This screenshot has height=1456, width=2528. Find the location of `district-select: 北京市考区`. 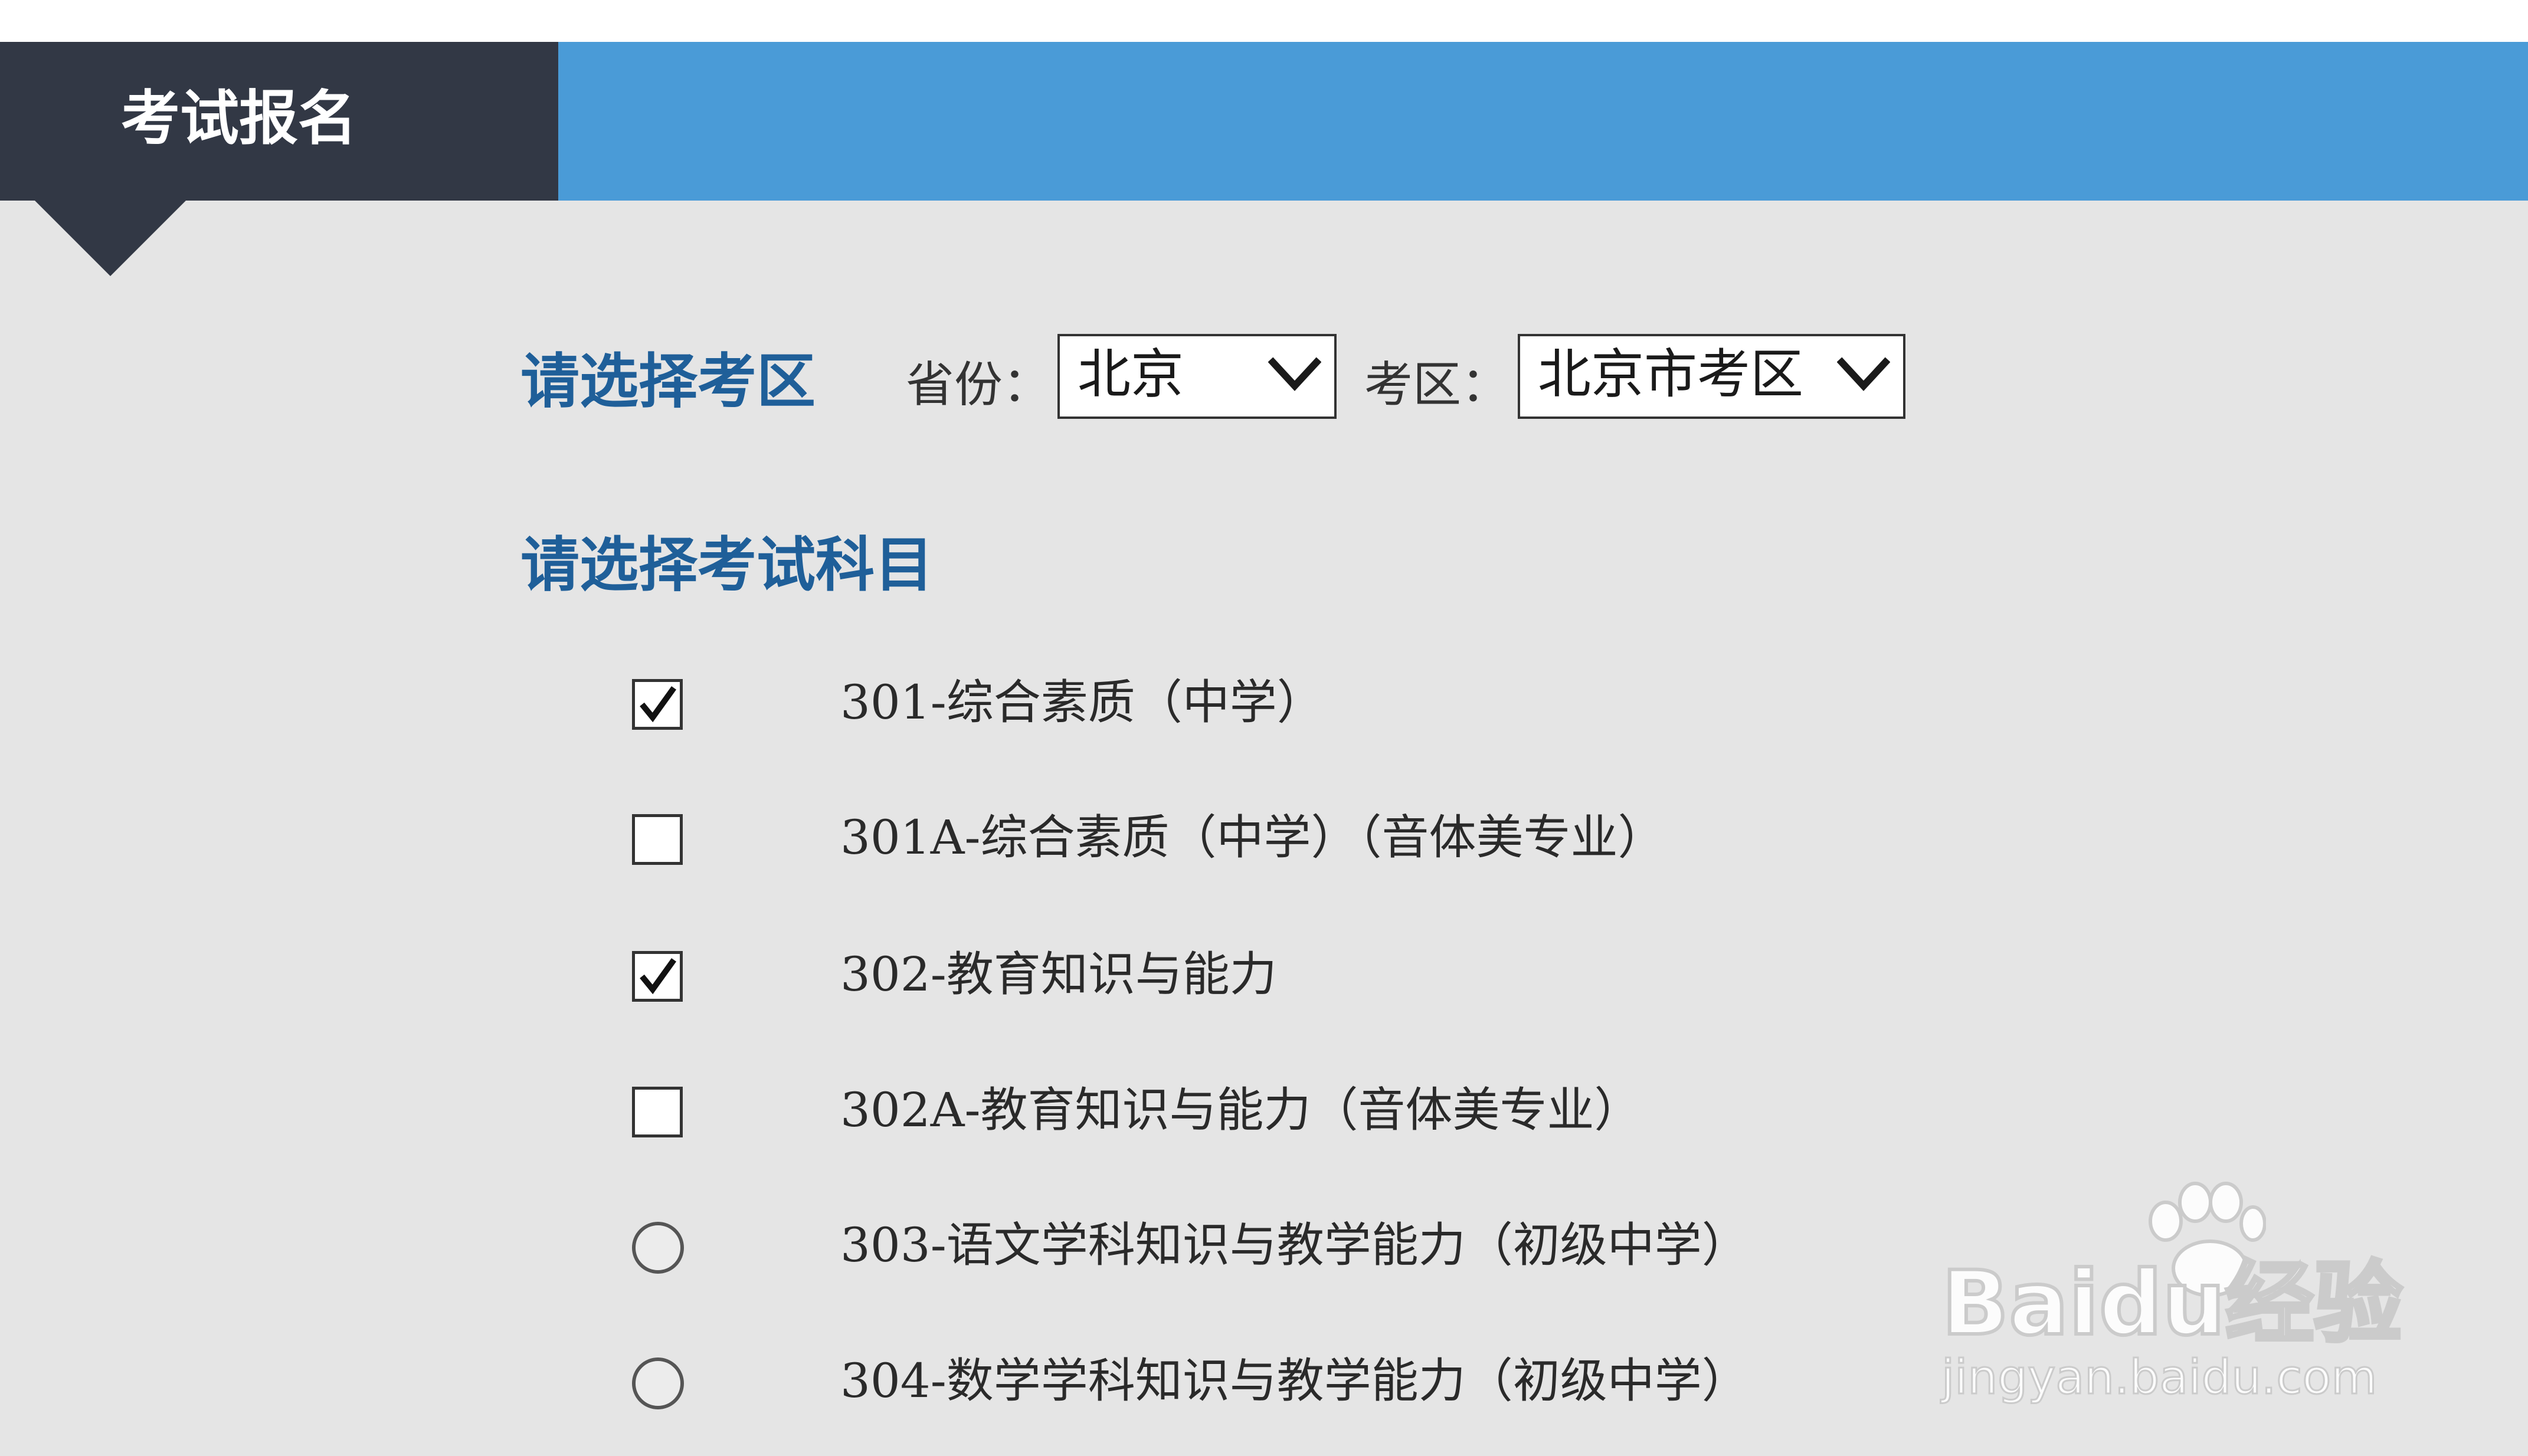

district-select: 北京市考区 is located at coordinates (1711, 376).